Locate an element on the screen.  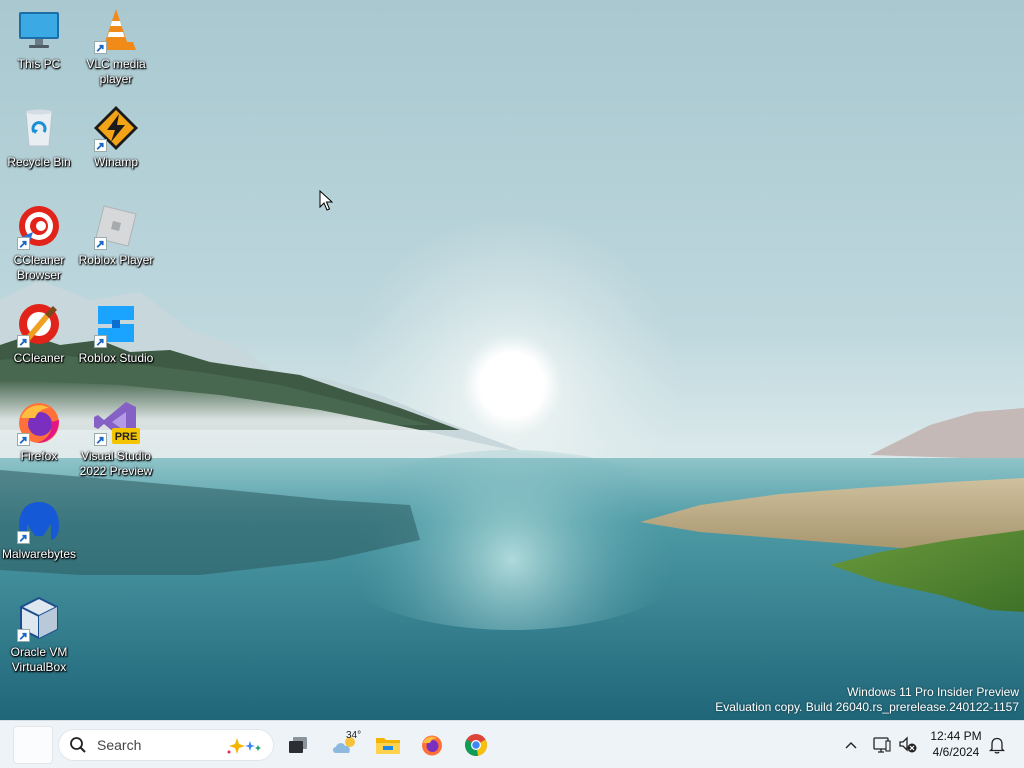
preview-badge: PRE is located at coordinates (126, 437).